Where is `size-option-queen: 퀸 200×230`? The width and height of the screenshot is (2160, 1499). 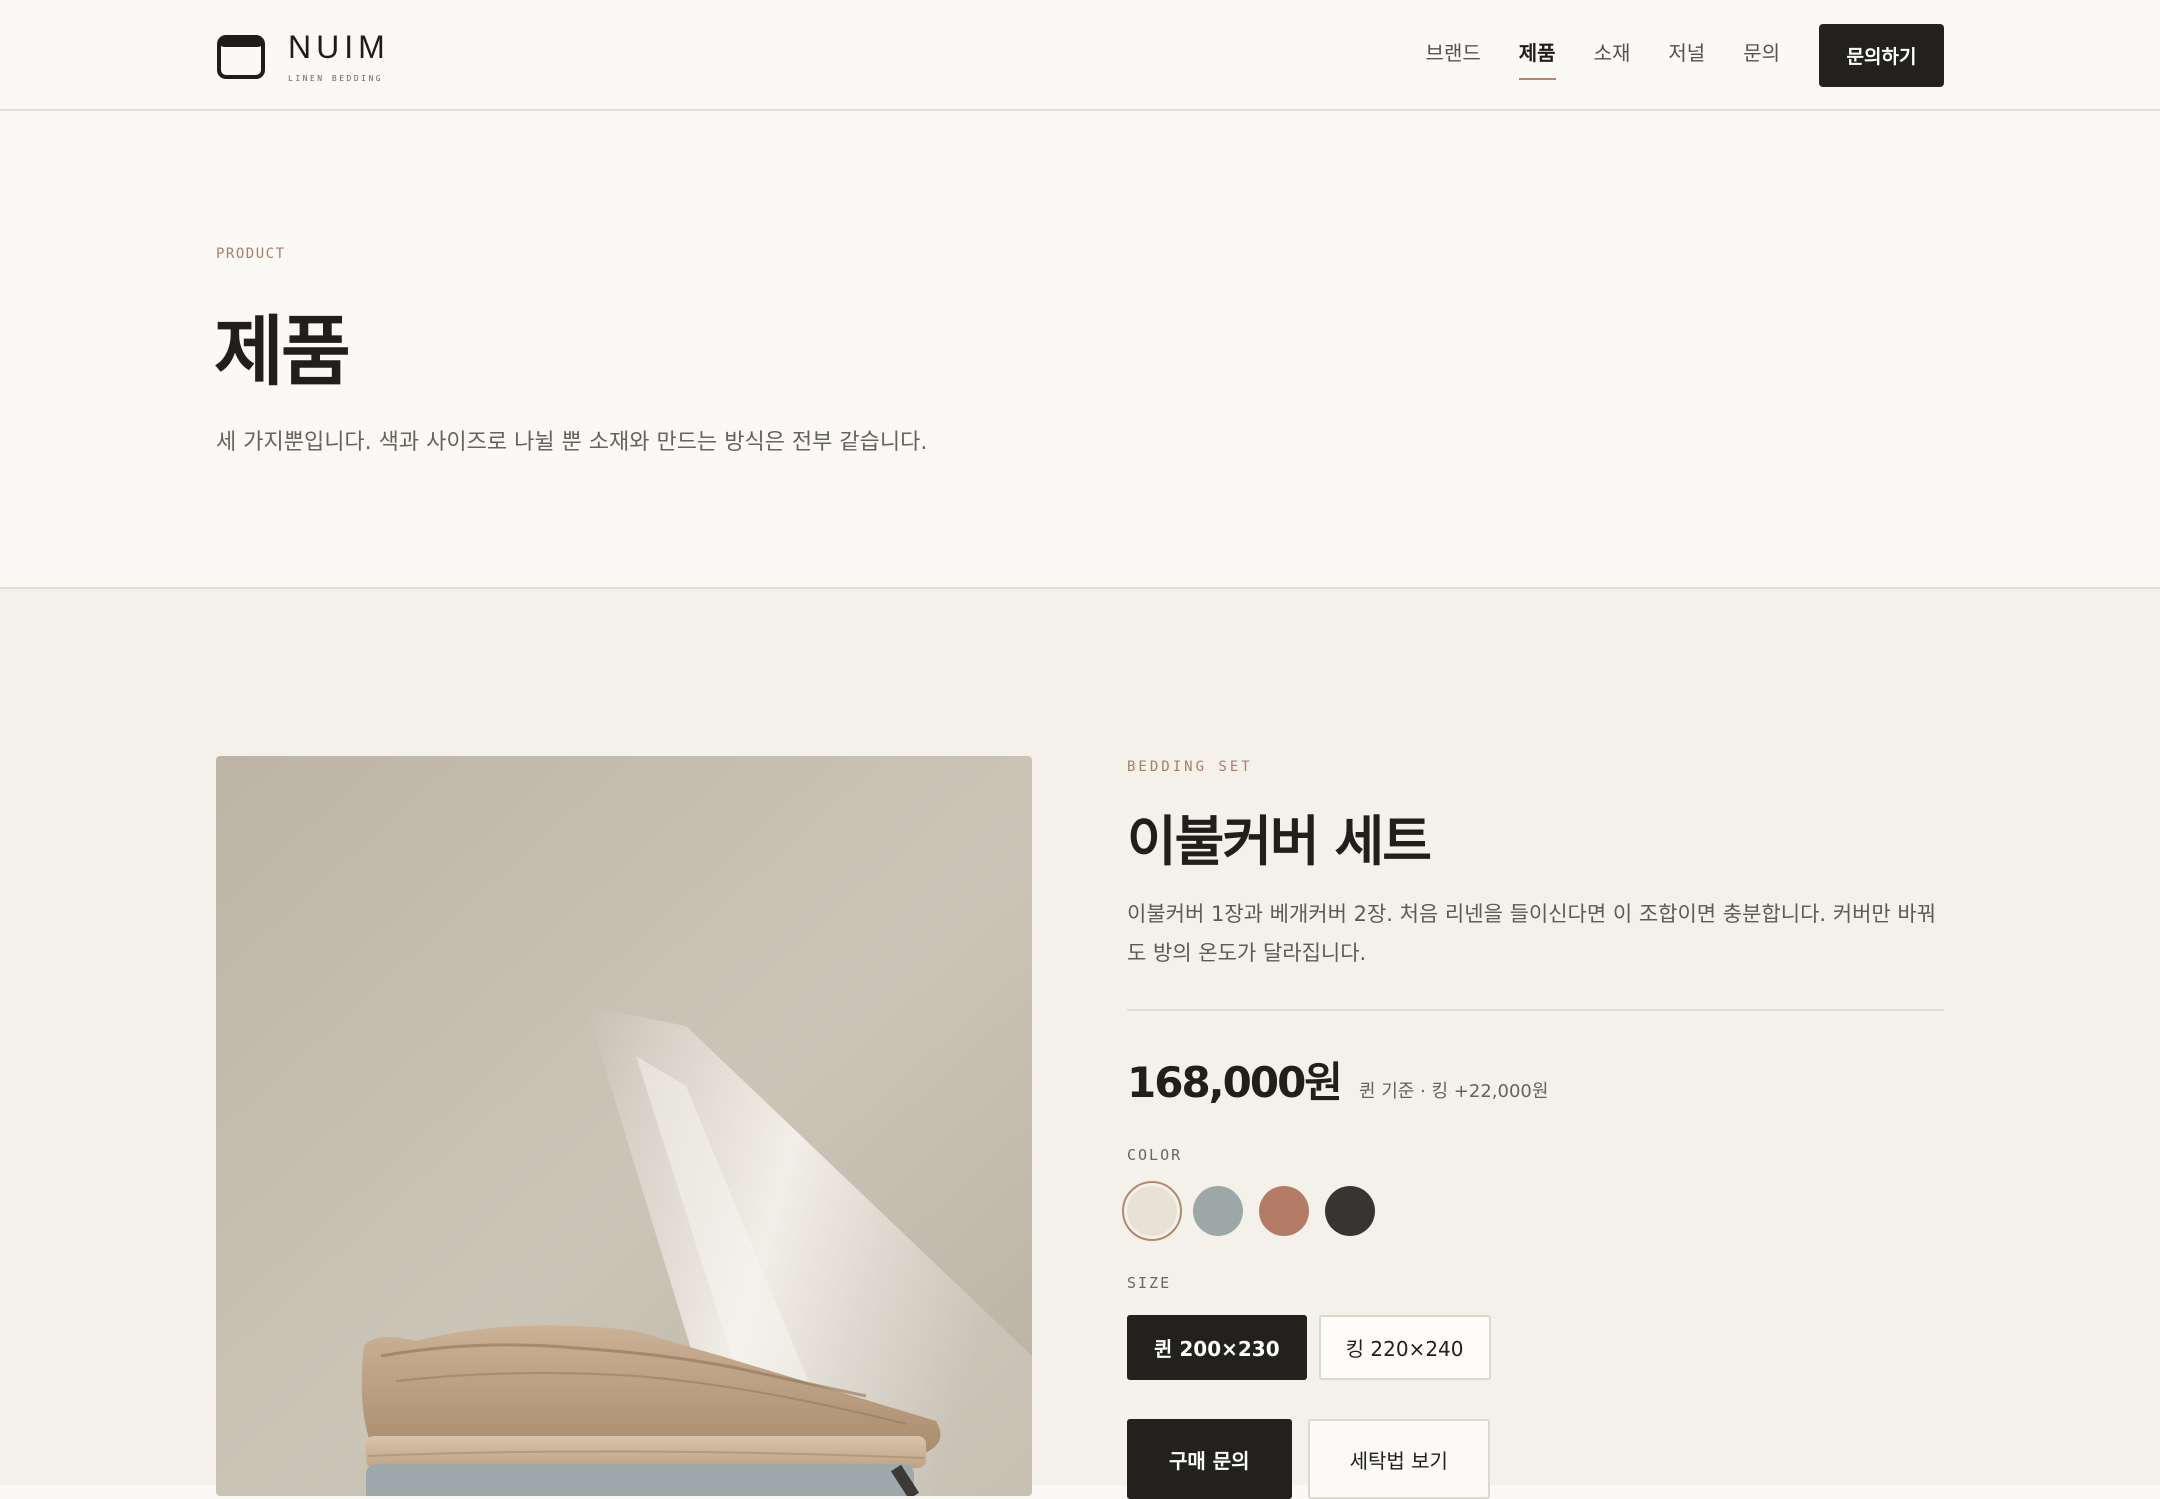
size-option-queen: 퀸 200×230 is located at coordinates (1217, 1347).